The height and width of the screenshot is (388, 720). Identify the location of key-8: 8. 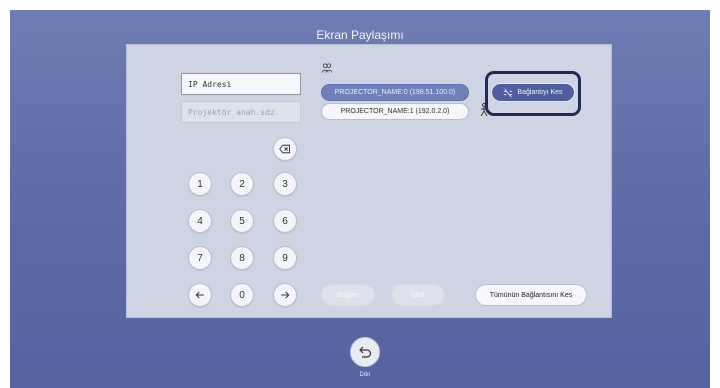
(242, 258).